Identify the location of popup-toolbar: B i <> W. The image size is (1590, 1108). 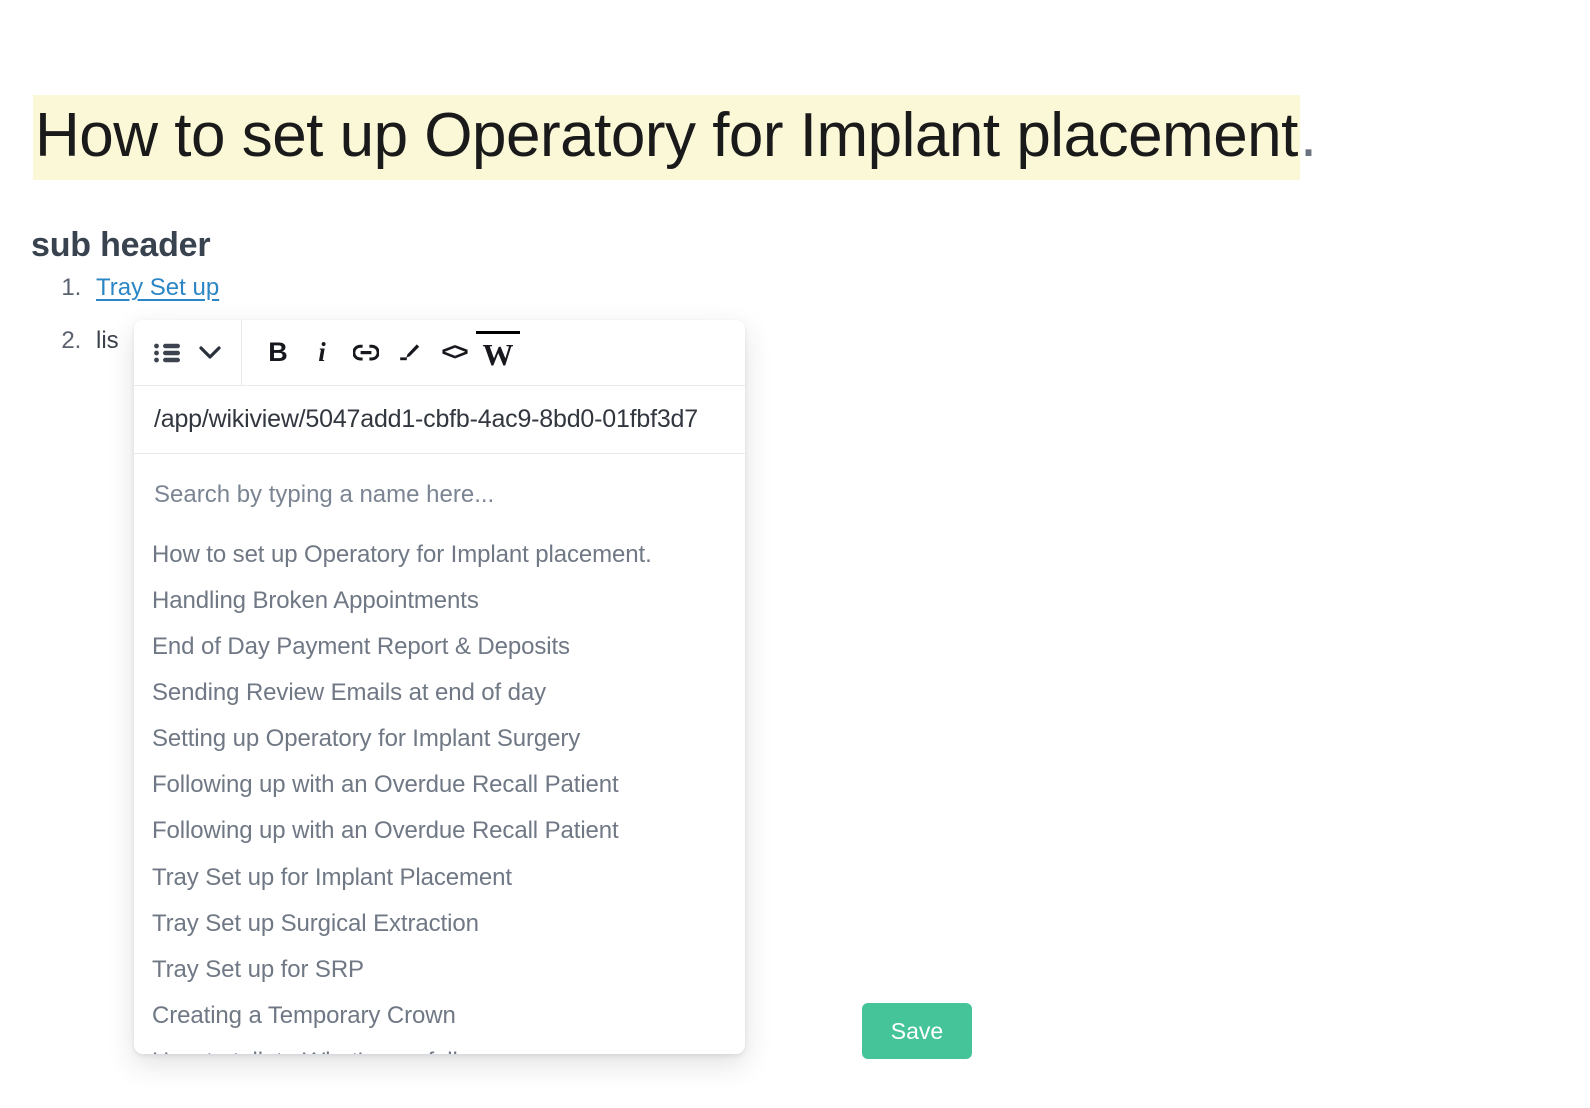
(439, 353).